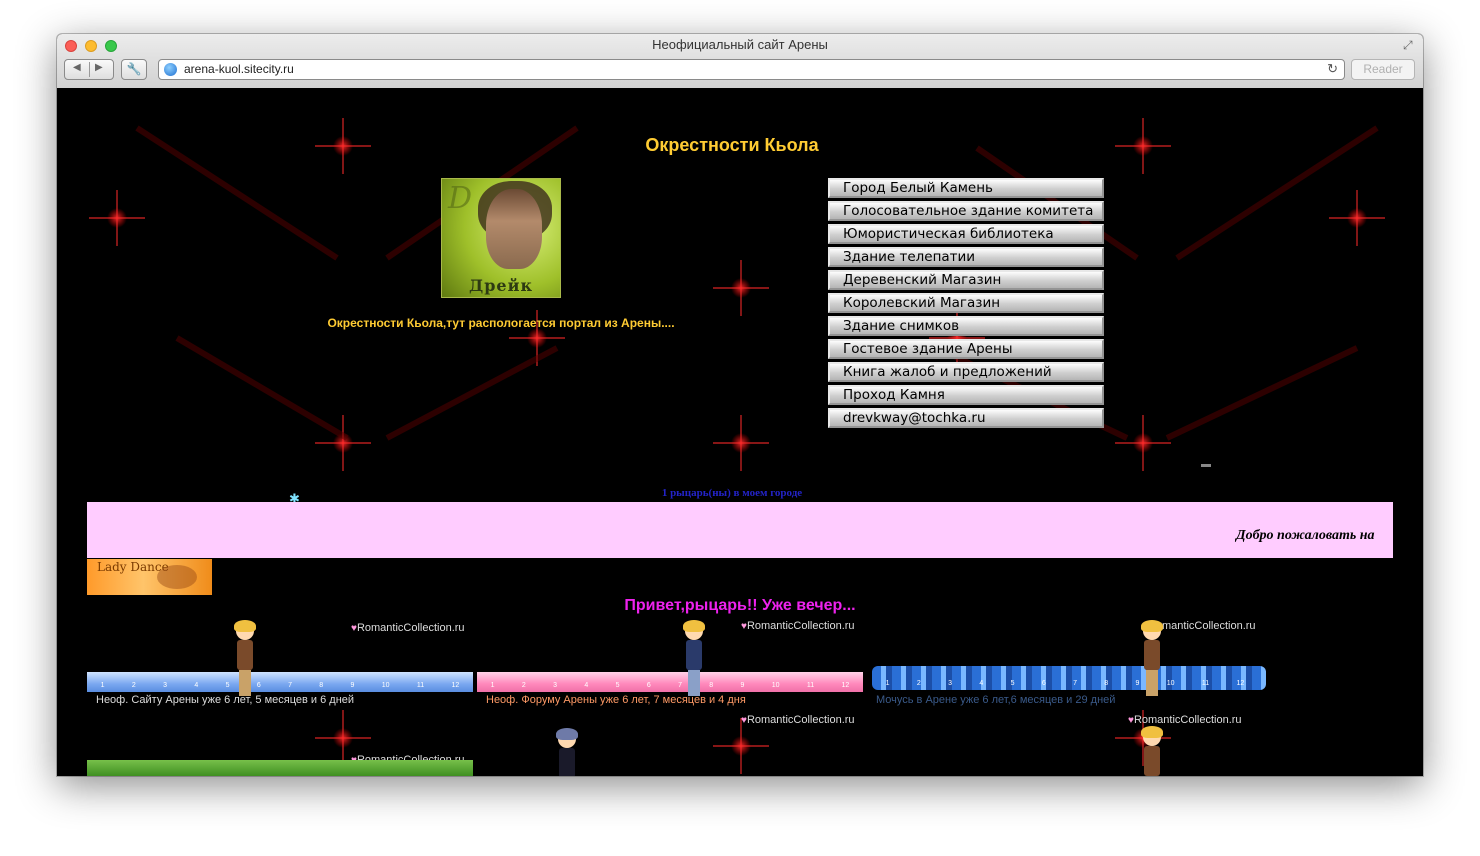 This screenshot has height=856, width=1480. I want to click on nav-separator, so click(89, 69).